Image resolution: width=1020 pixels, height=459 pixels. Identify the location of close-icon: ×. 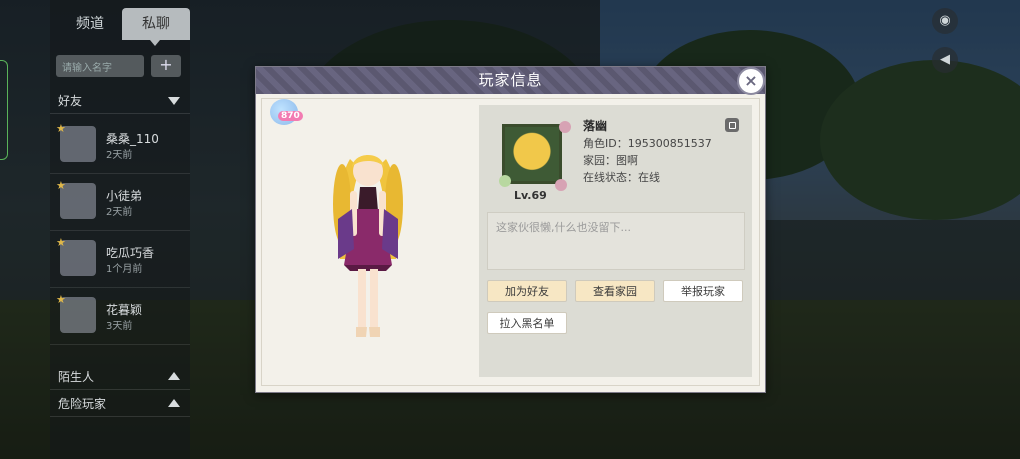
(751, 80).